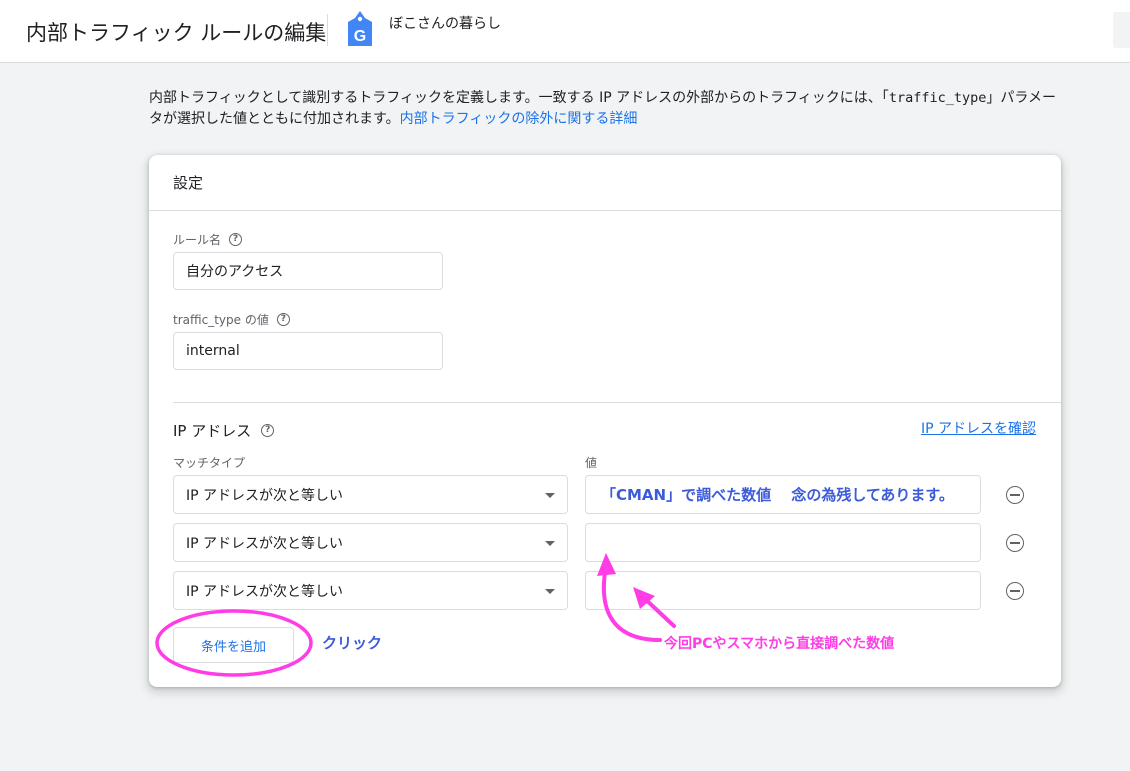 The image size is (1130, 771). Describe the element at coordinates (308, 271) in the screenshot. I see `rule-name-input: 自分のアクセス` at that location.